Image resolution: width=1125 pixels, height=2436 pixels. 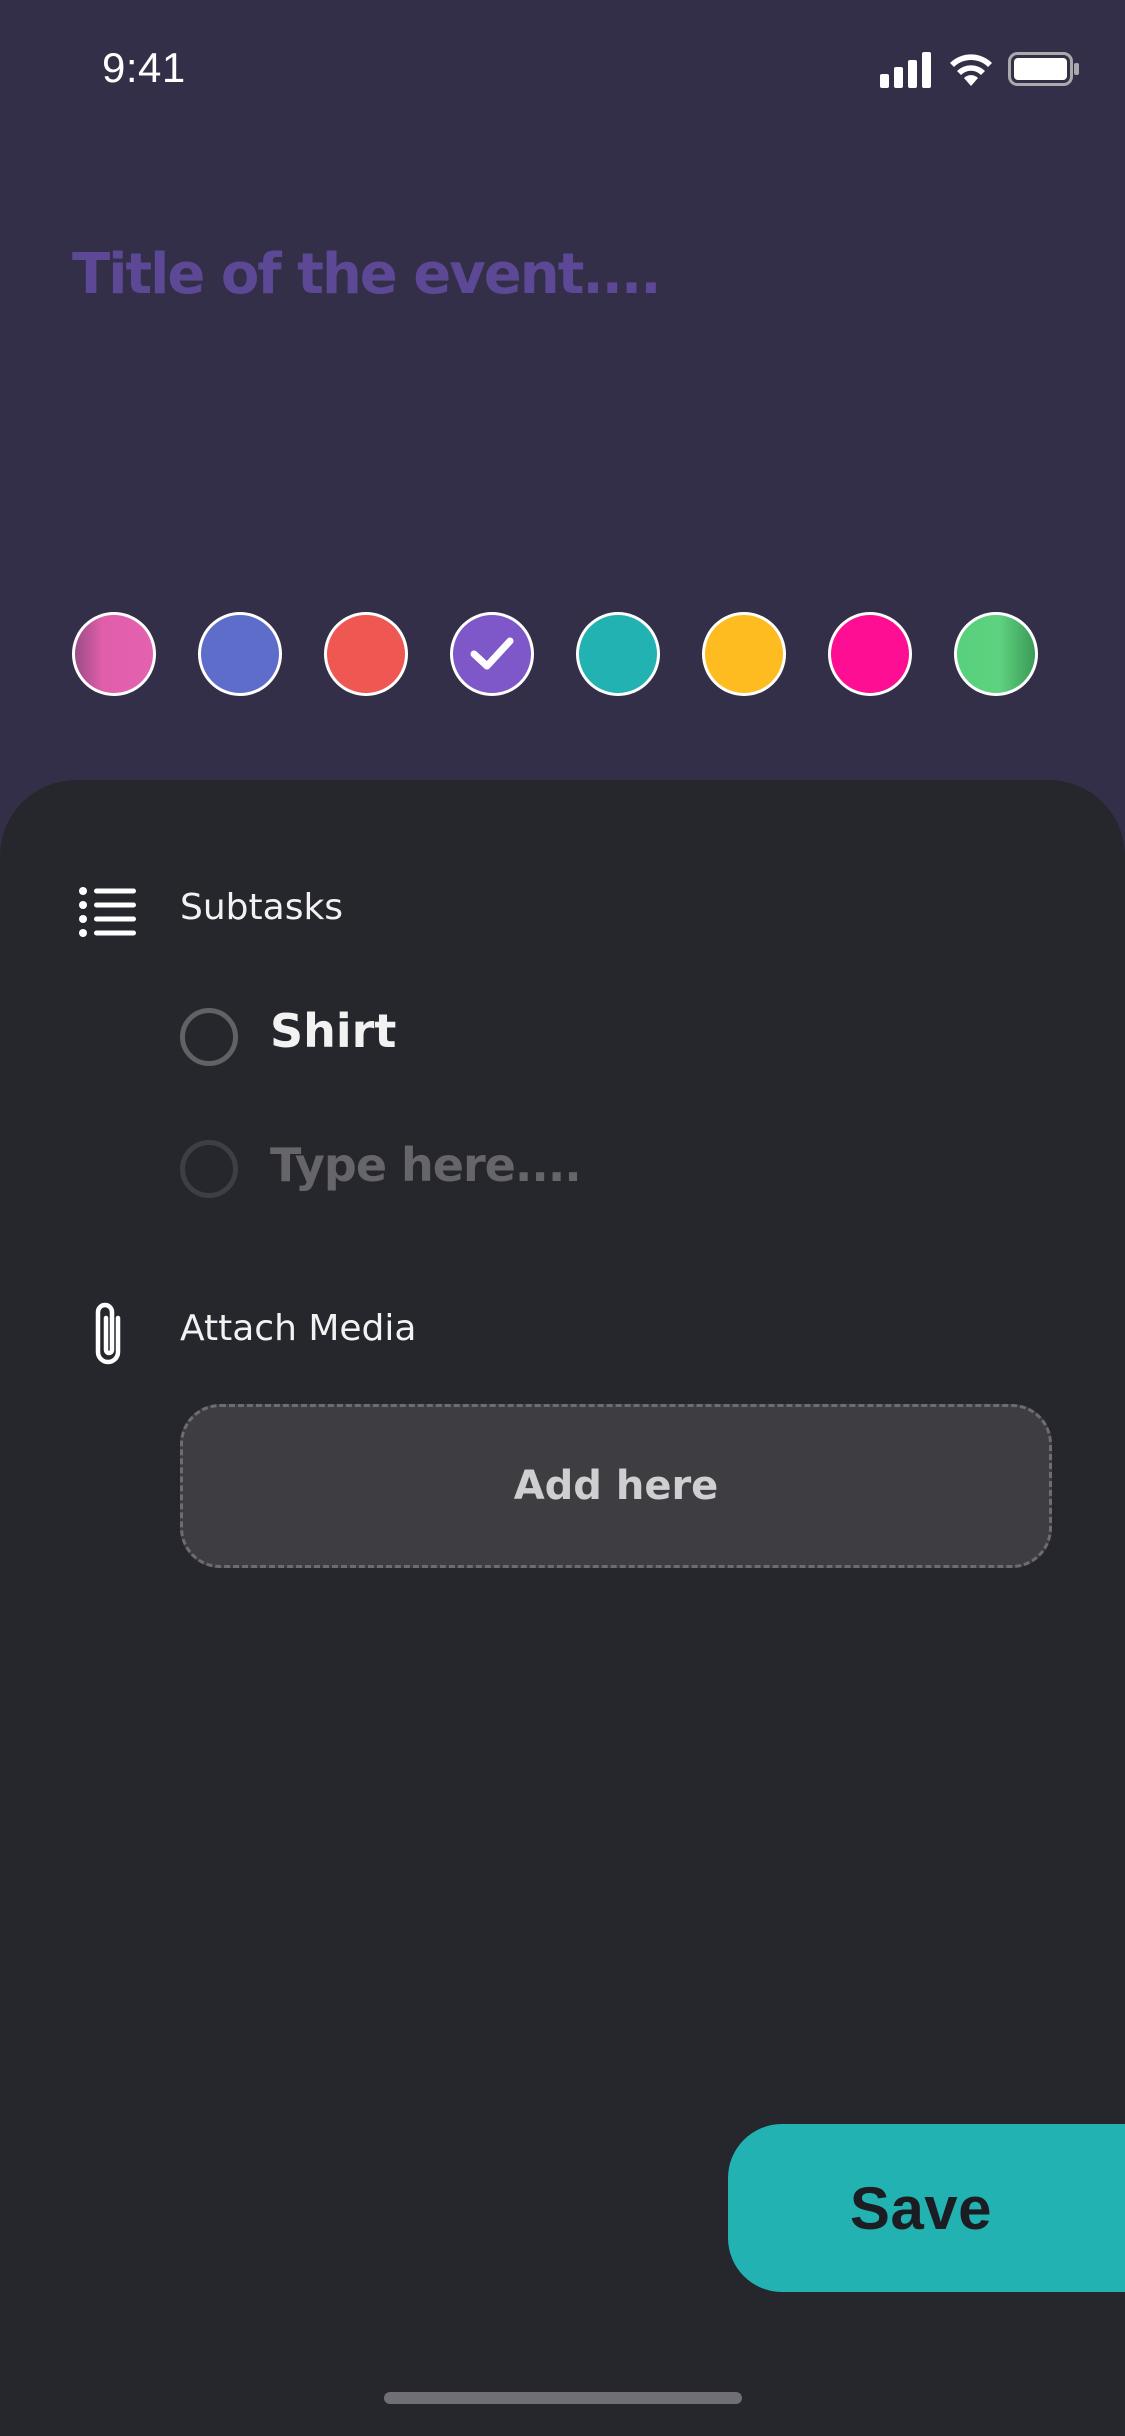 I want to click on color-swatch-teal, so click(x=618, y=654).